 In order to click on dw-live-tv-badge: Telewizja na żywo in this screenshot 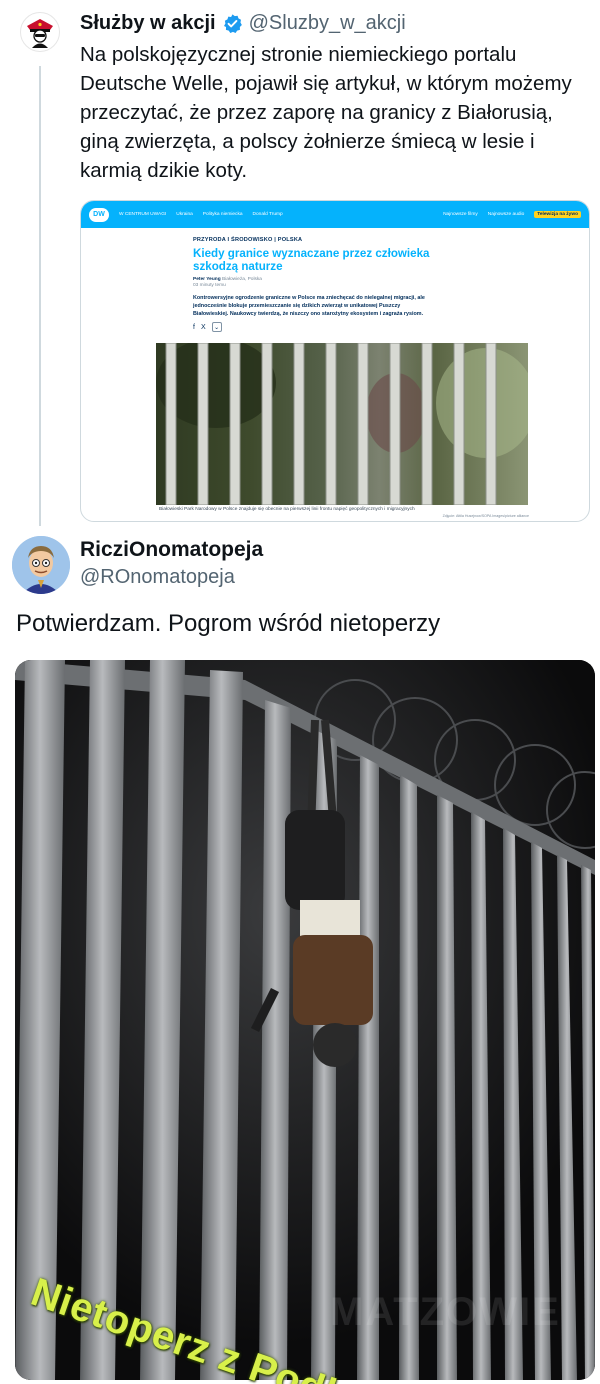, I will do `click(557, 214)`.